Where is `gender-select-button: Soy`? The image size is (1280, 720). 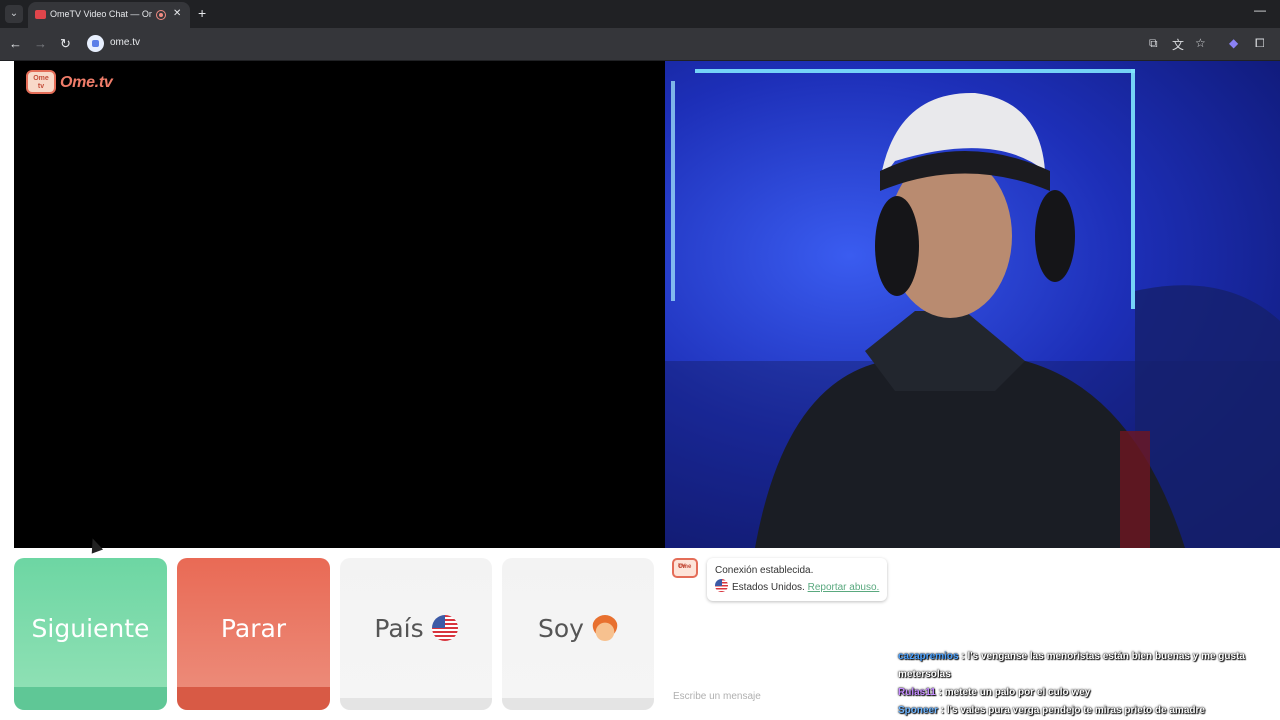 gender-select-button: Soy is located at coordinates (578, 634).